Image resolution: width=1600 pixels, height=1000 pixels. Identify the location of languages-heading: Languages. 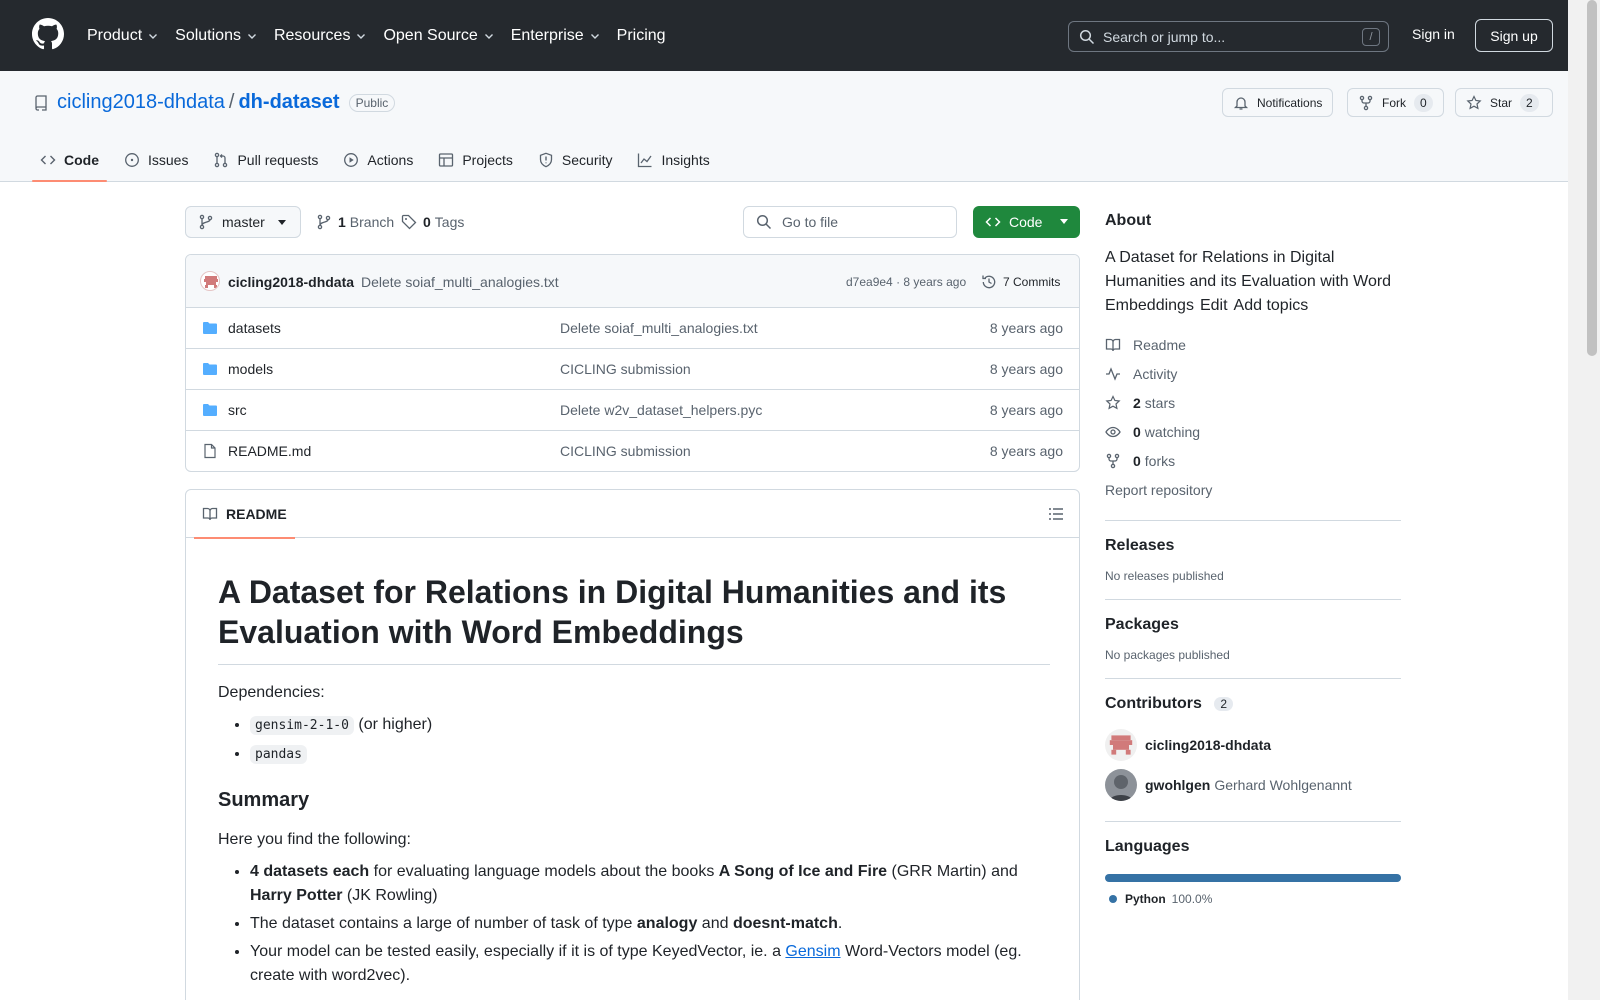
(1147, 846).